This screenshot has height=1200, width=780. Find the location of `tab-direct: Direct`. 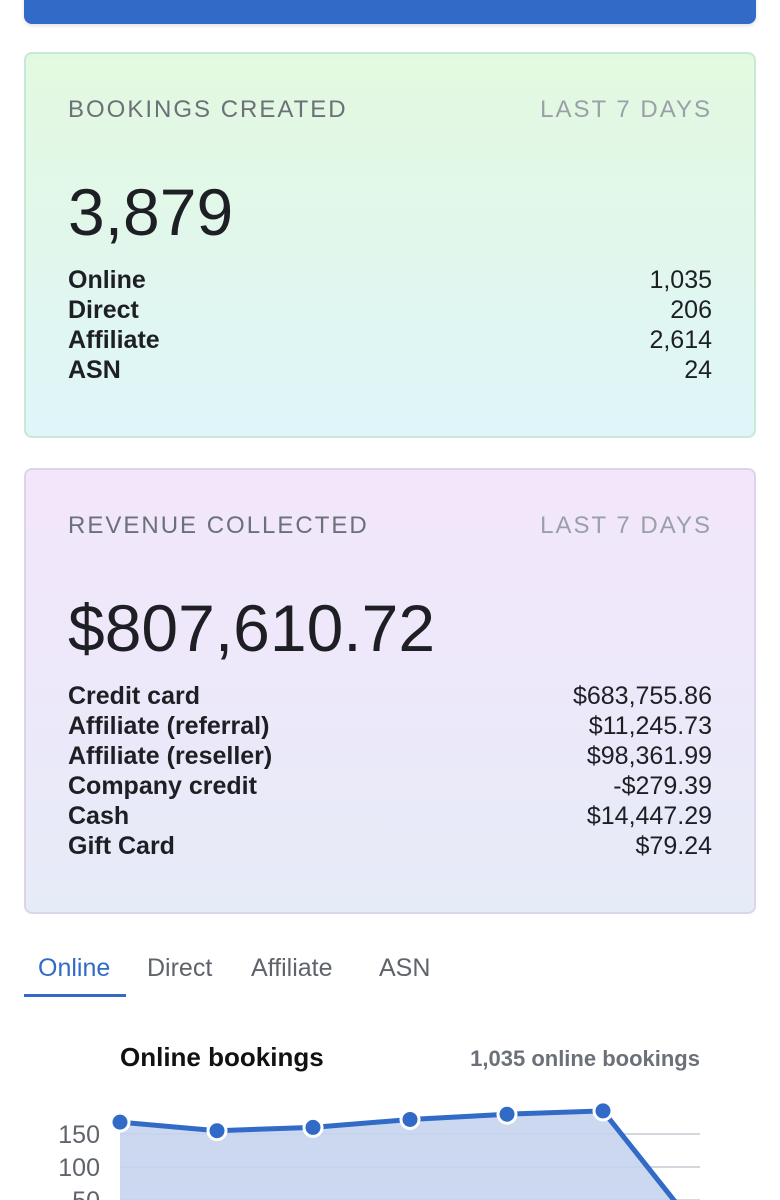

tab-direct: Direct is located at coordinates (179, 968).